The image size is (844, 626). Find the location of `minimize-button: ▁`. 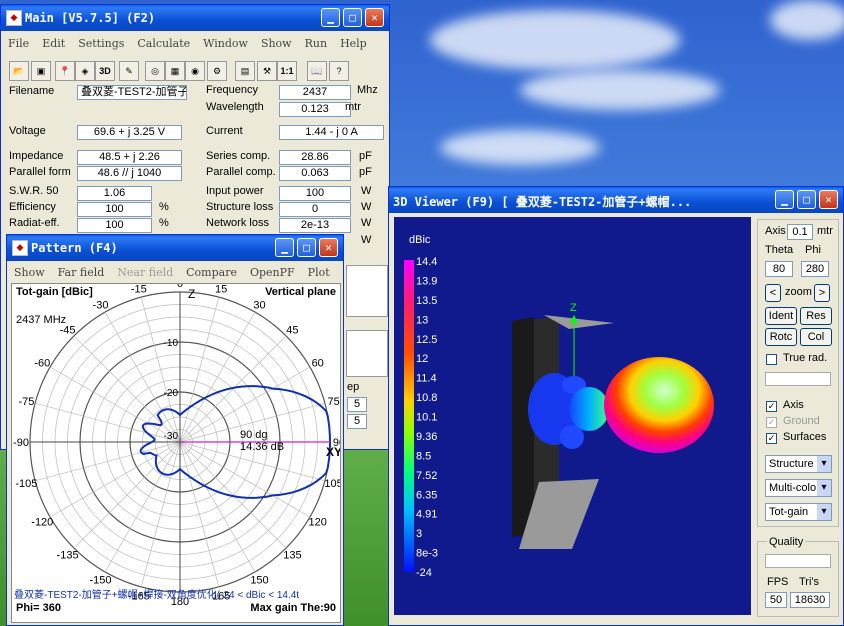

minimize-button: ▁ is located at coordinates (330, 17).